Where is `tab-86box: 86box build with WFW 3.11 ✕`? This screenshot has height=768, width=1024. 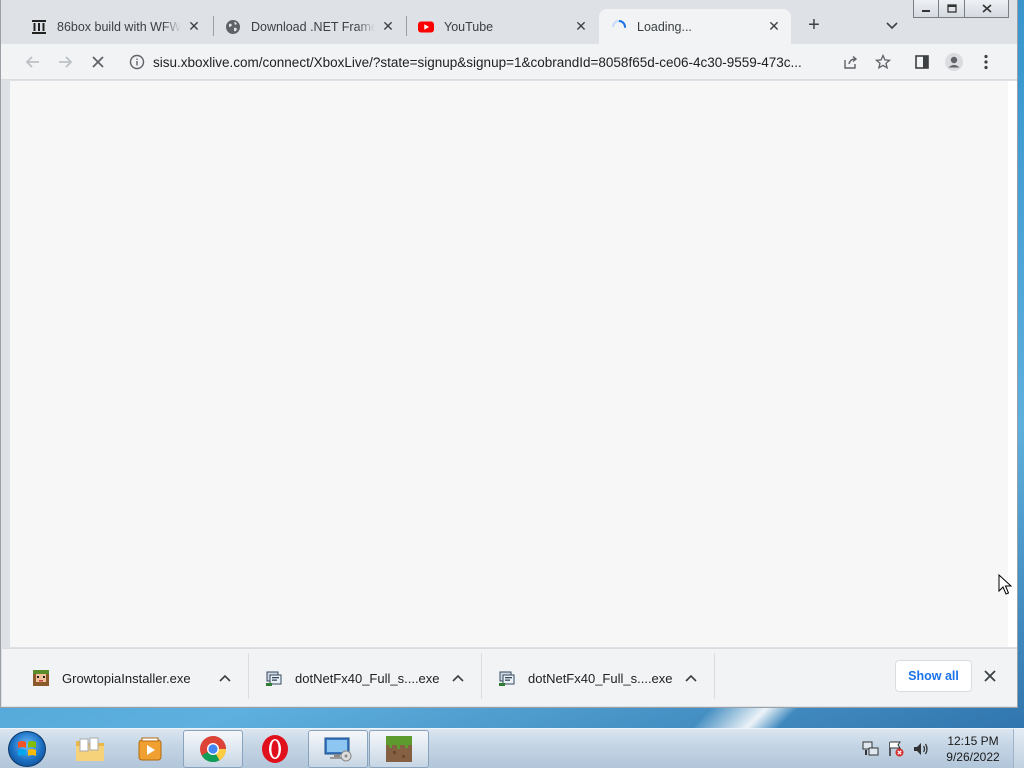
tab-86box: 86box build with WFW 3.11 ✕ is located at coordinates (115, 26).